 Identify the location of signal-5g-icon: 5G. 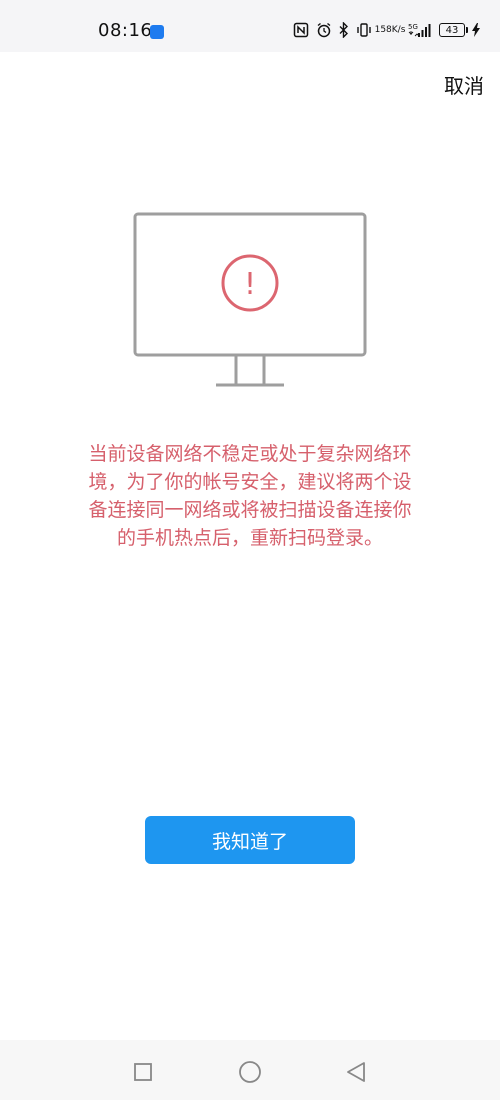
(420, 30).